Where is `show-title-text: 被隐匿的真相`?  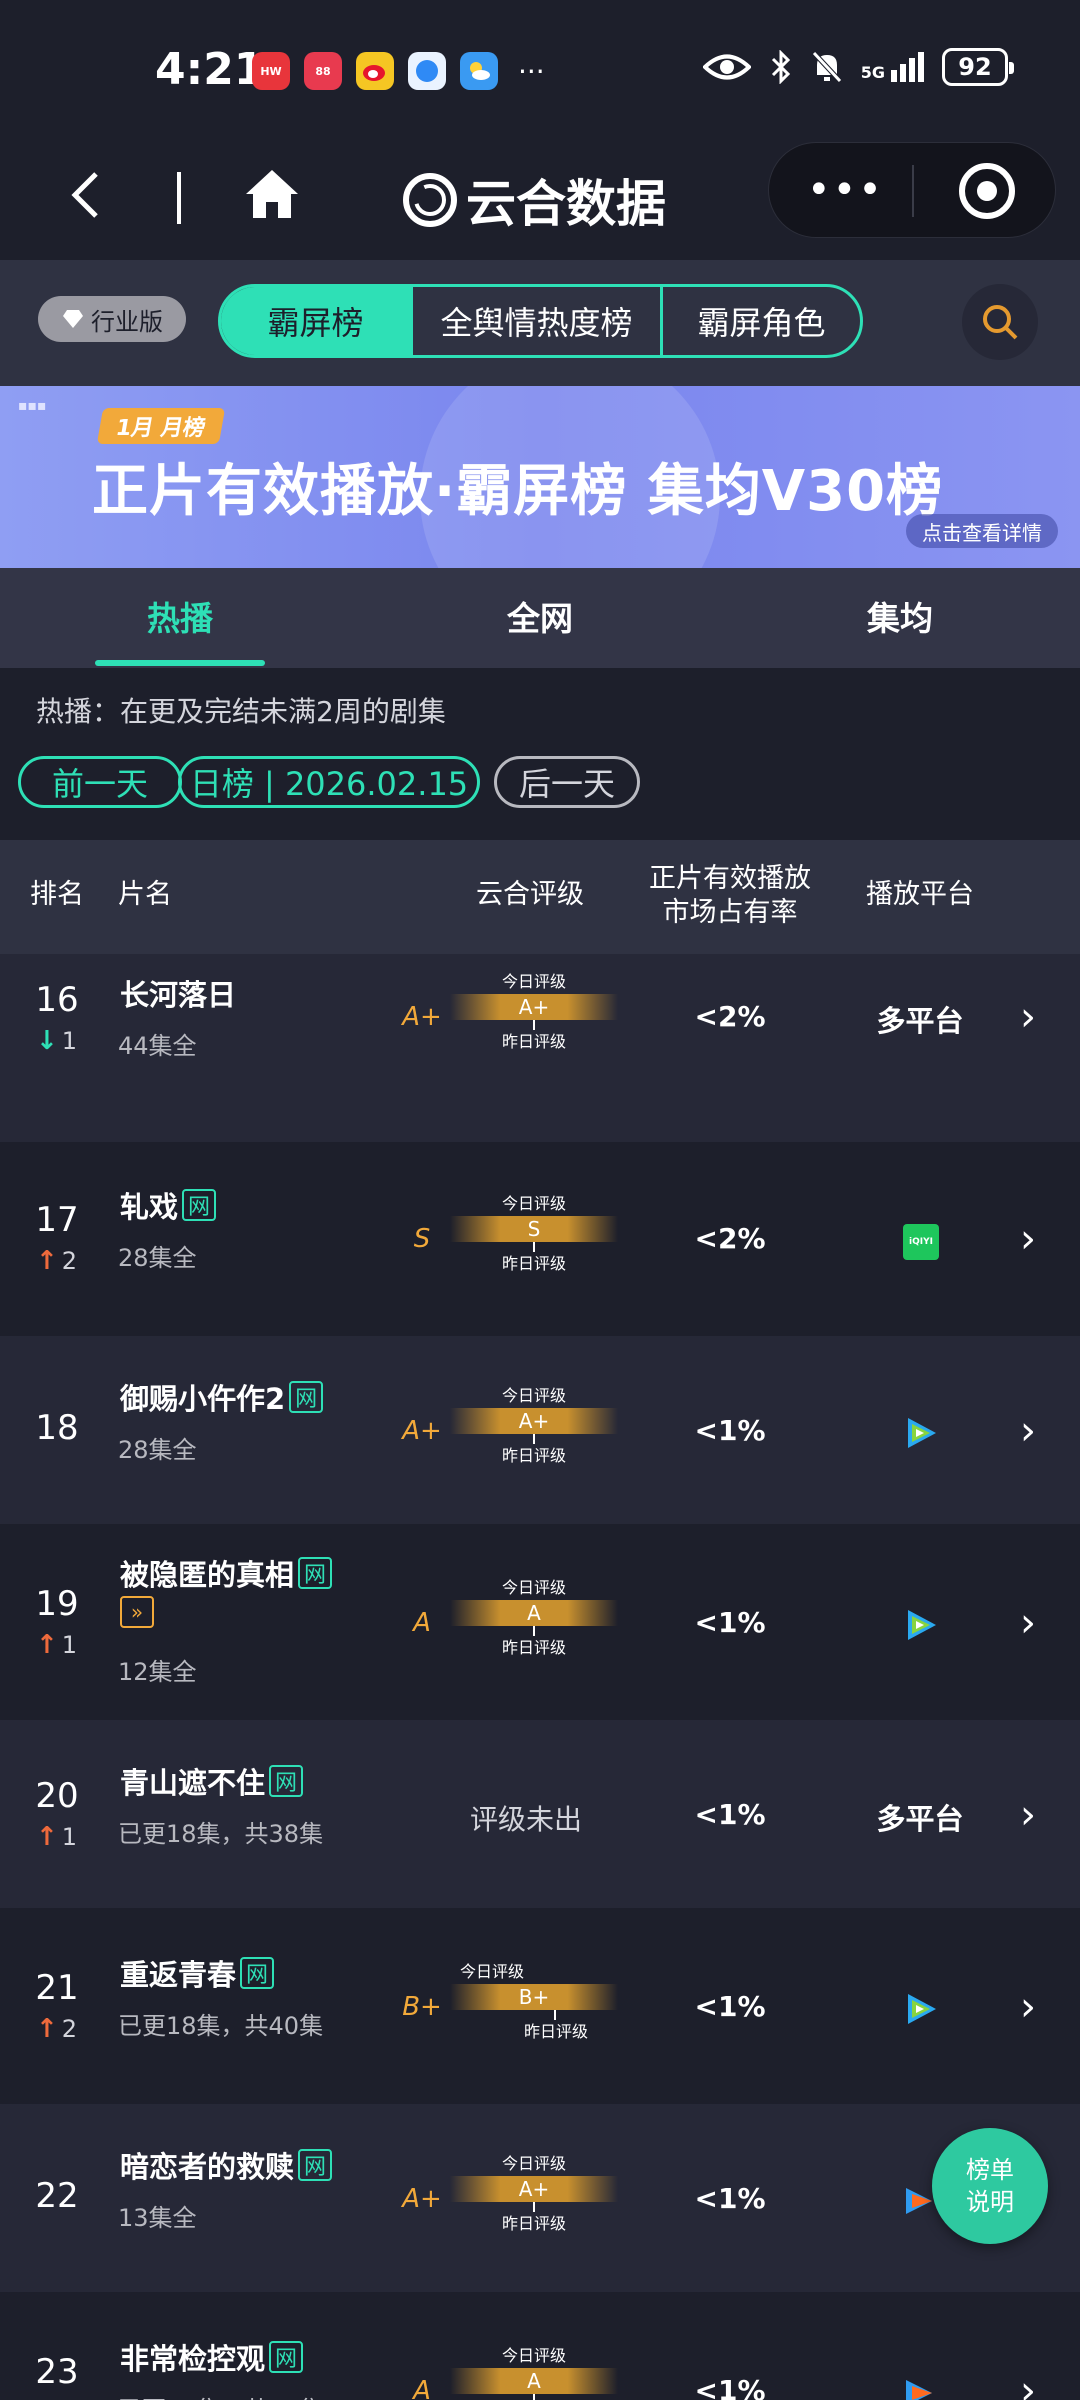 show-title-text: 被隐匿的真相 is located at coordinates (207, 1575).